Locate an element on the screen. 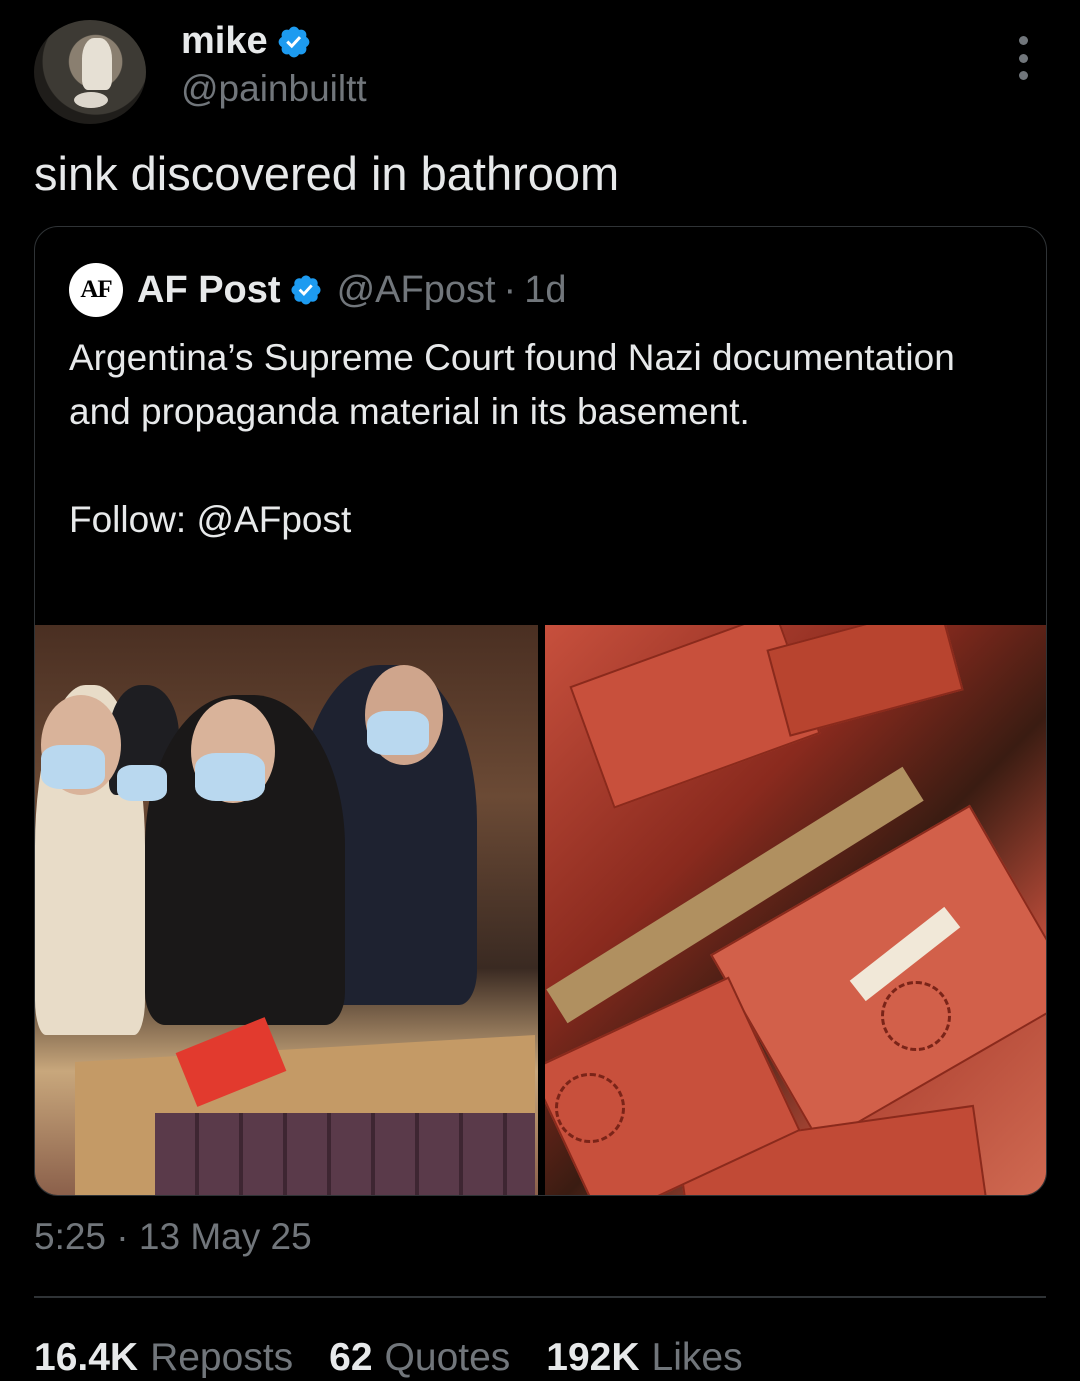  photo-booklet is located at coordinates (865, 681).